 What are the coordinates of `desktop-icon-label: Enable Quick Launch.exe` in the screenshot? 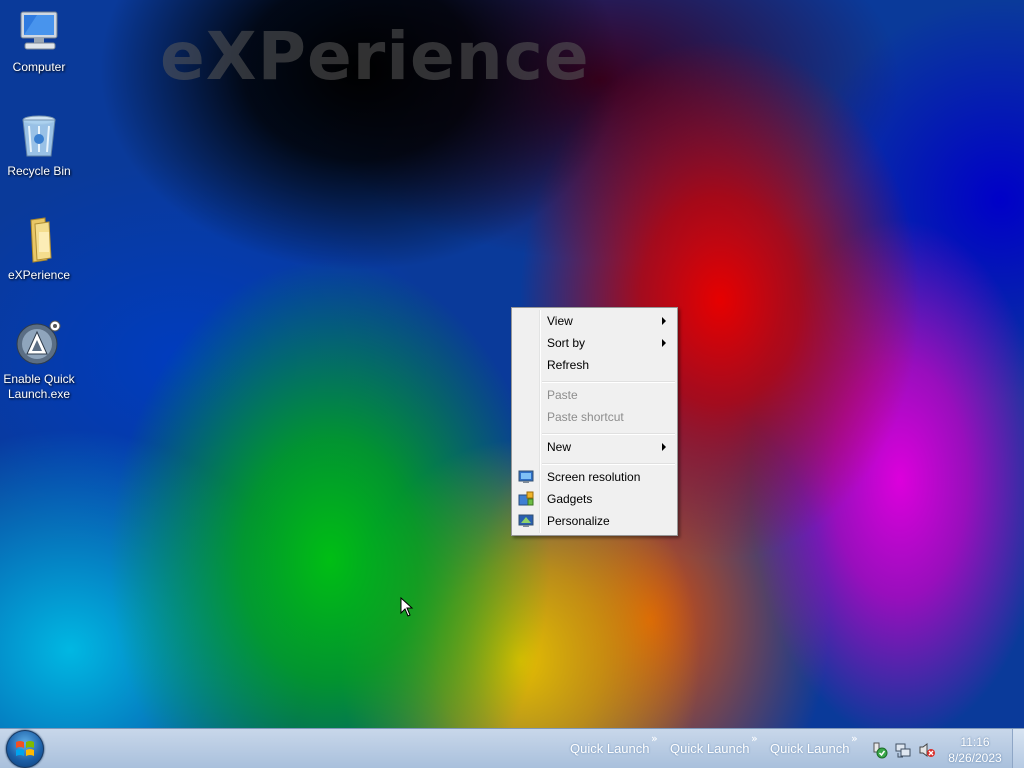 It's located at (39, 386).